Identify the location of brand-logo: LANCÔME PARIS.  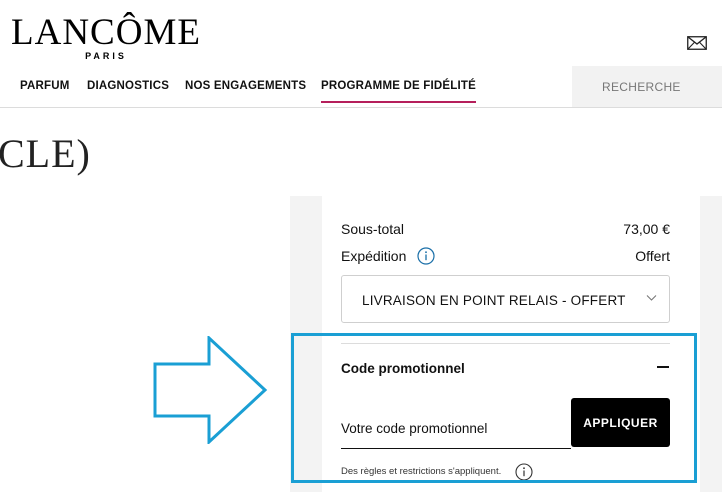
(106, 37).